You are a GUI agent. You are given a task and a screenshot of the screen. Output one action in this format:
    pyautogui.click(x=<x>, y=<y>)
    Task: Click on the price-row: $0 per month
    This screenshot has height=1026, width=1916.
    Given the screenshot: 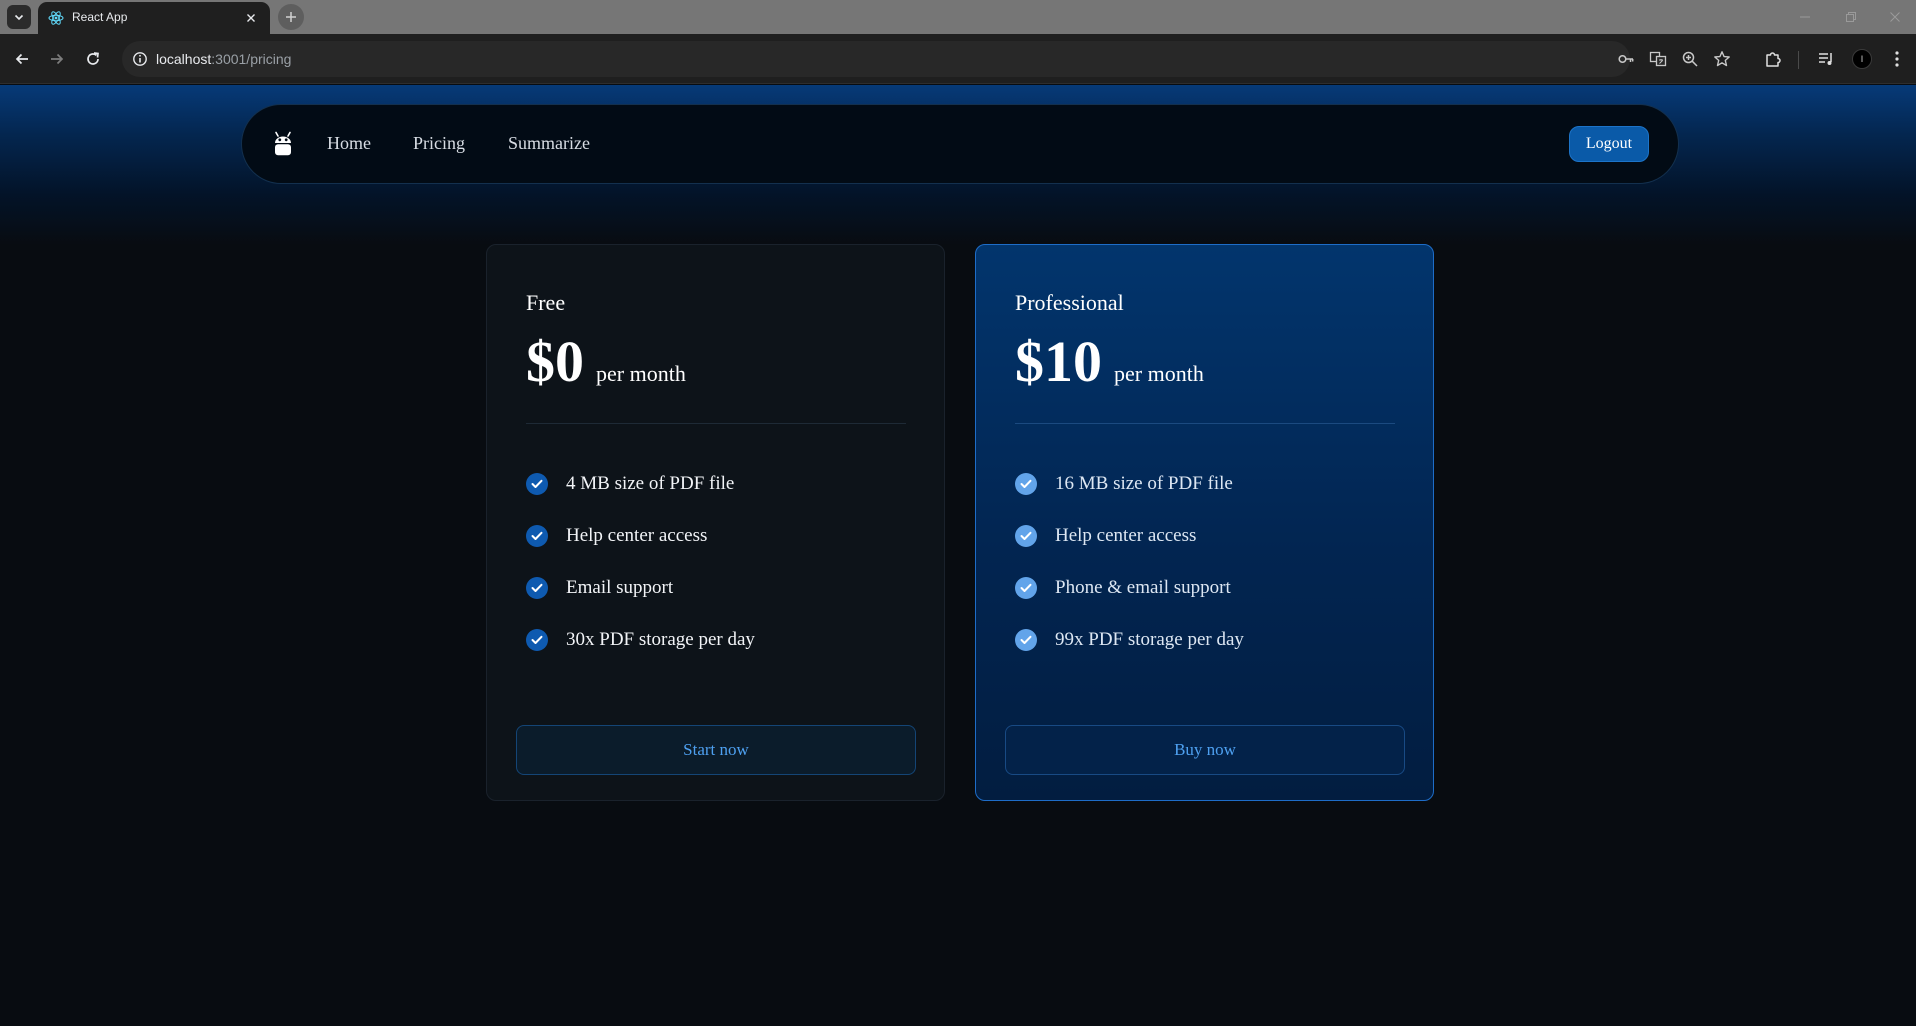 What is the action you would take?
    pyautogui.click(x=606, y=362)
    